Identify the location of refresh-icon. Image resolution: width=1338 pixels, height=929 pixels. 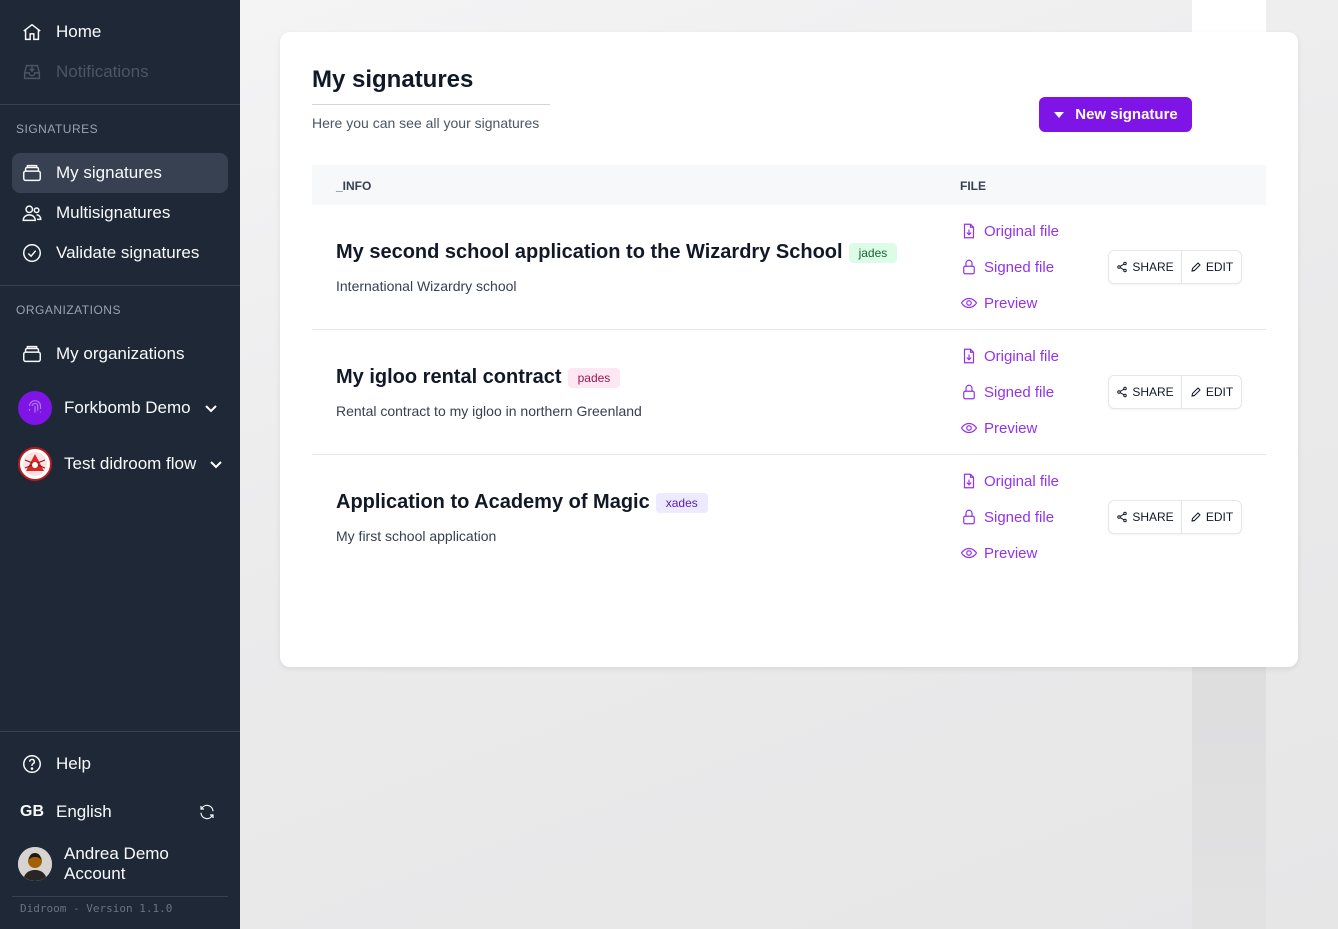
(207, 812).